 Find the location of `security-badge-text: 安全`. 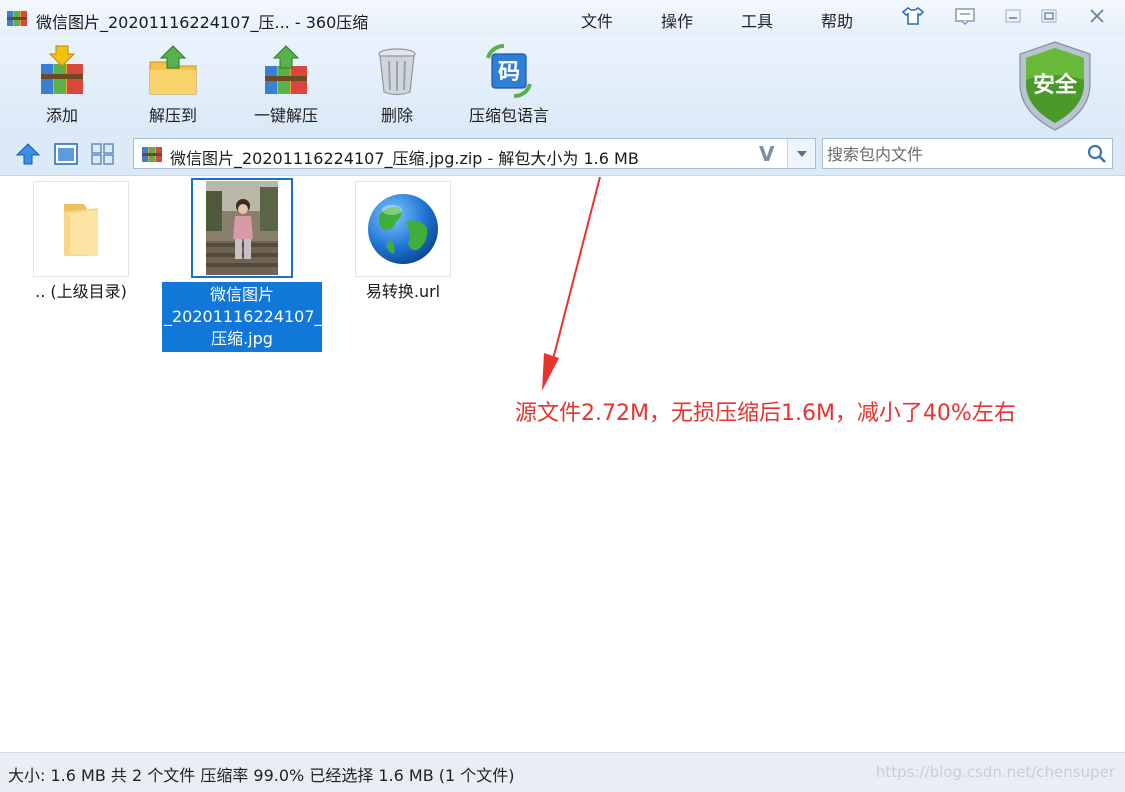

security-badge-text: 安全 is located at coordinates (1055, 85).